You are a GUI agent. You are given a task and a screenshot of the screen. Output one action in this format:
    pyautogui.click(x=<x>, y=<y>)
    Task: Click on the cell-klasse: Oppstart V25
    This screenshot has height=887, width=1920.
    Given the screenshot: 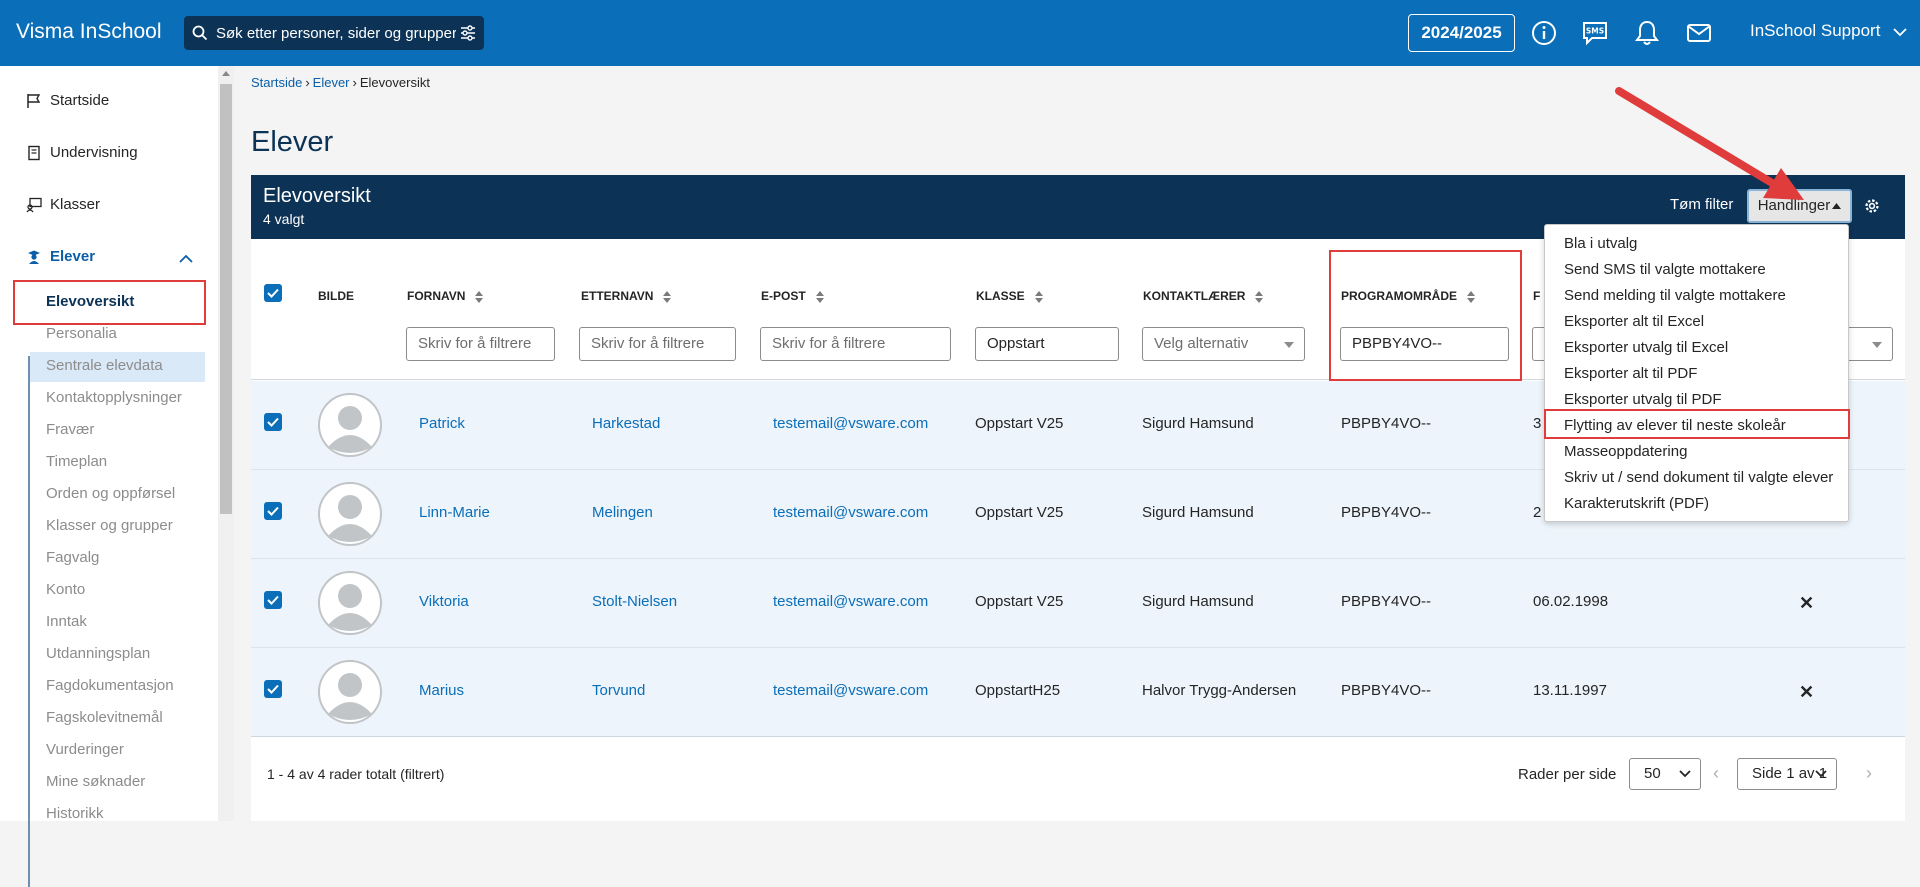 What is the action you would take?
    pyautogui.click(x=1019, y=512)
    